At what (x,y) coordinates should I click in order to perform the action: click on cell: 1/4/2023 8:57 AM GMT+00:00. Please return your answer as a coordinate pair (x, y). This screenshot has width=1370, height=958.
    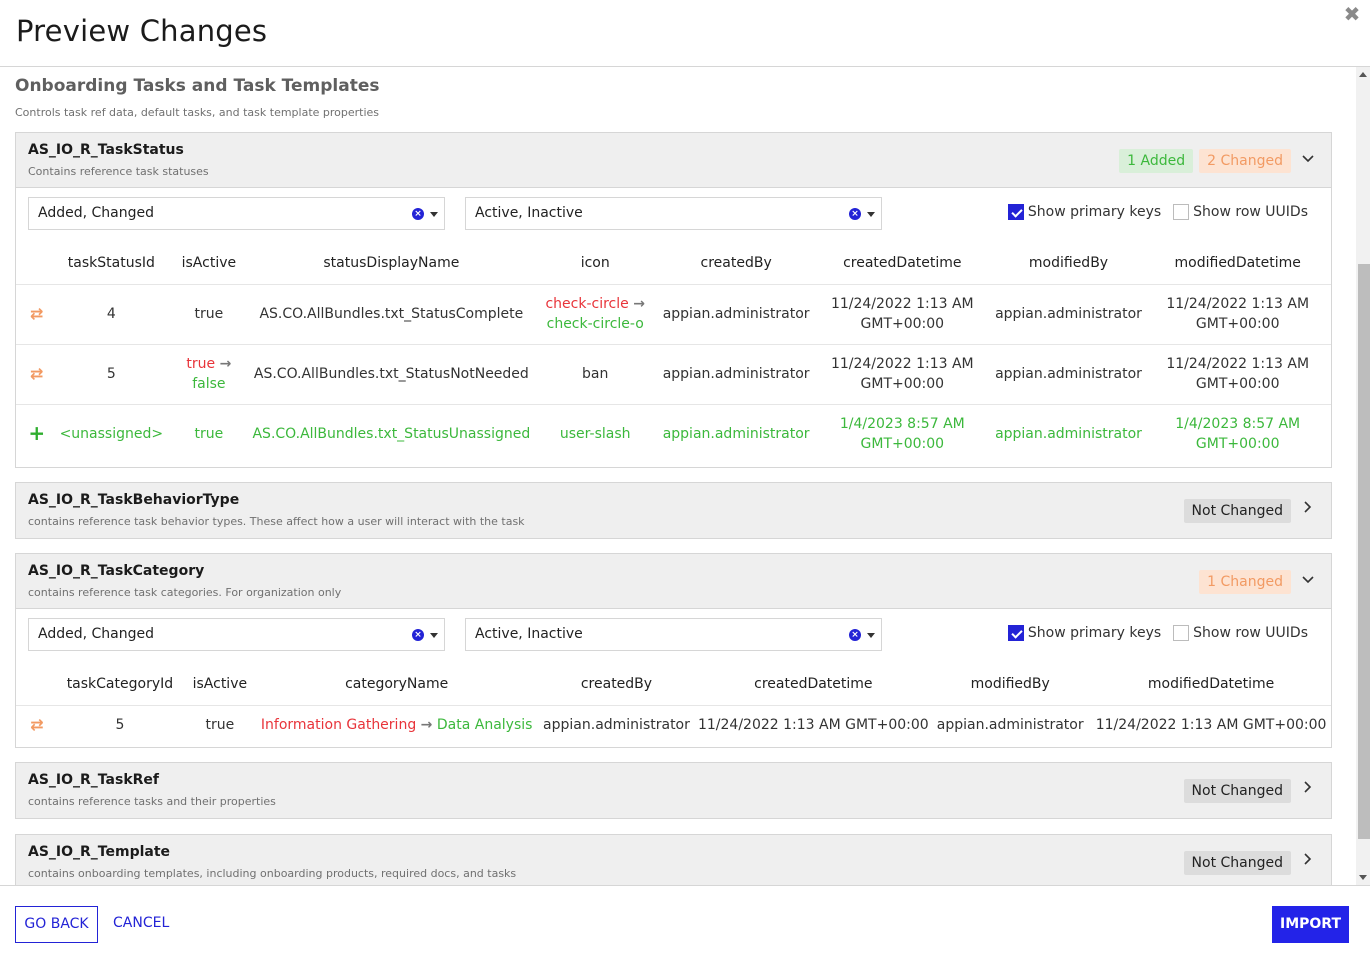
    Looking at the image, I should click on (1237, 434).